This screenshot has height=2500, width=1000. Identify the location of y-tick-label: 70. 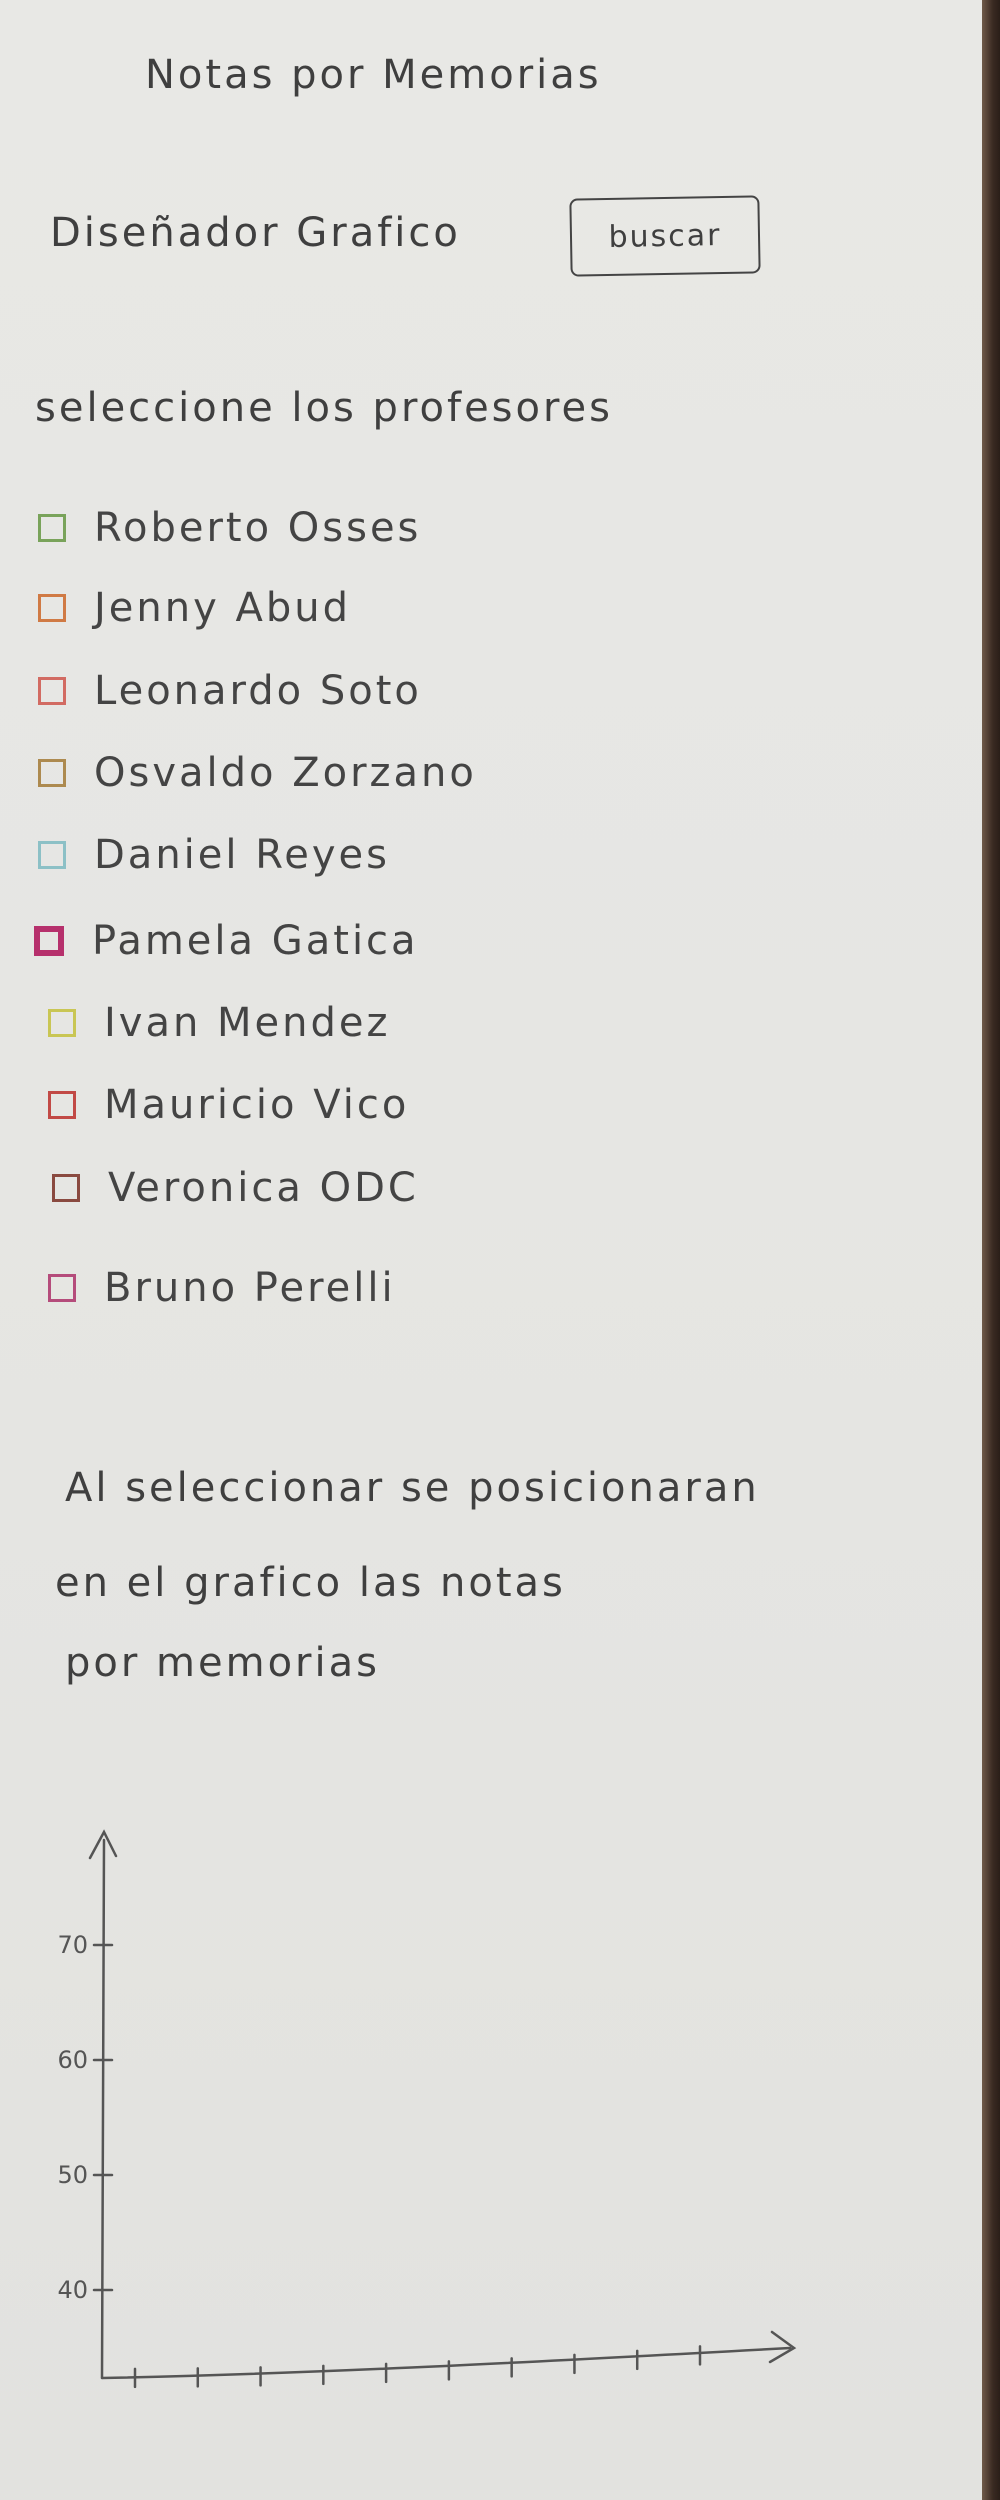
(72, 1945).